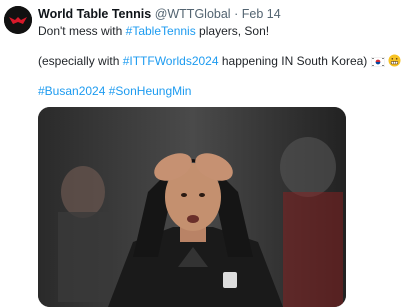 The height and width of the screenshot is (307, 410). Describe the element at coordinates (261, 14) in the screenshot. I see `tweet-date: Feb 14` at that location.